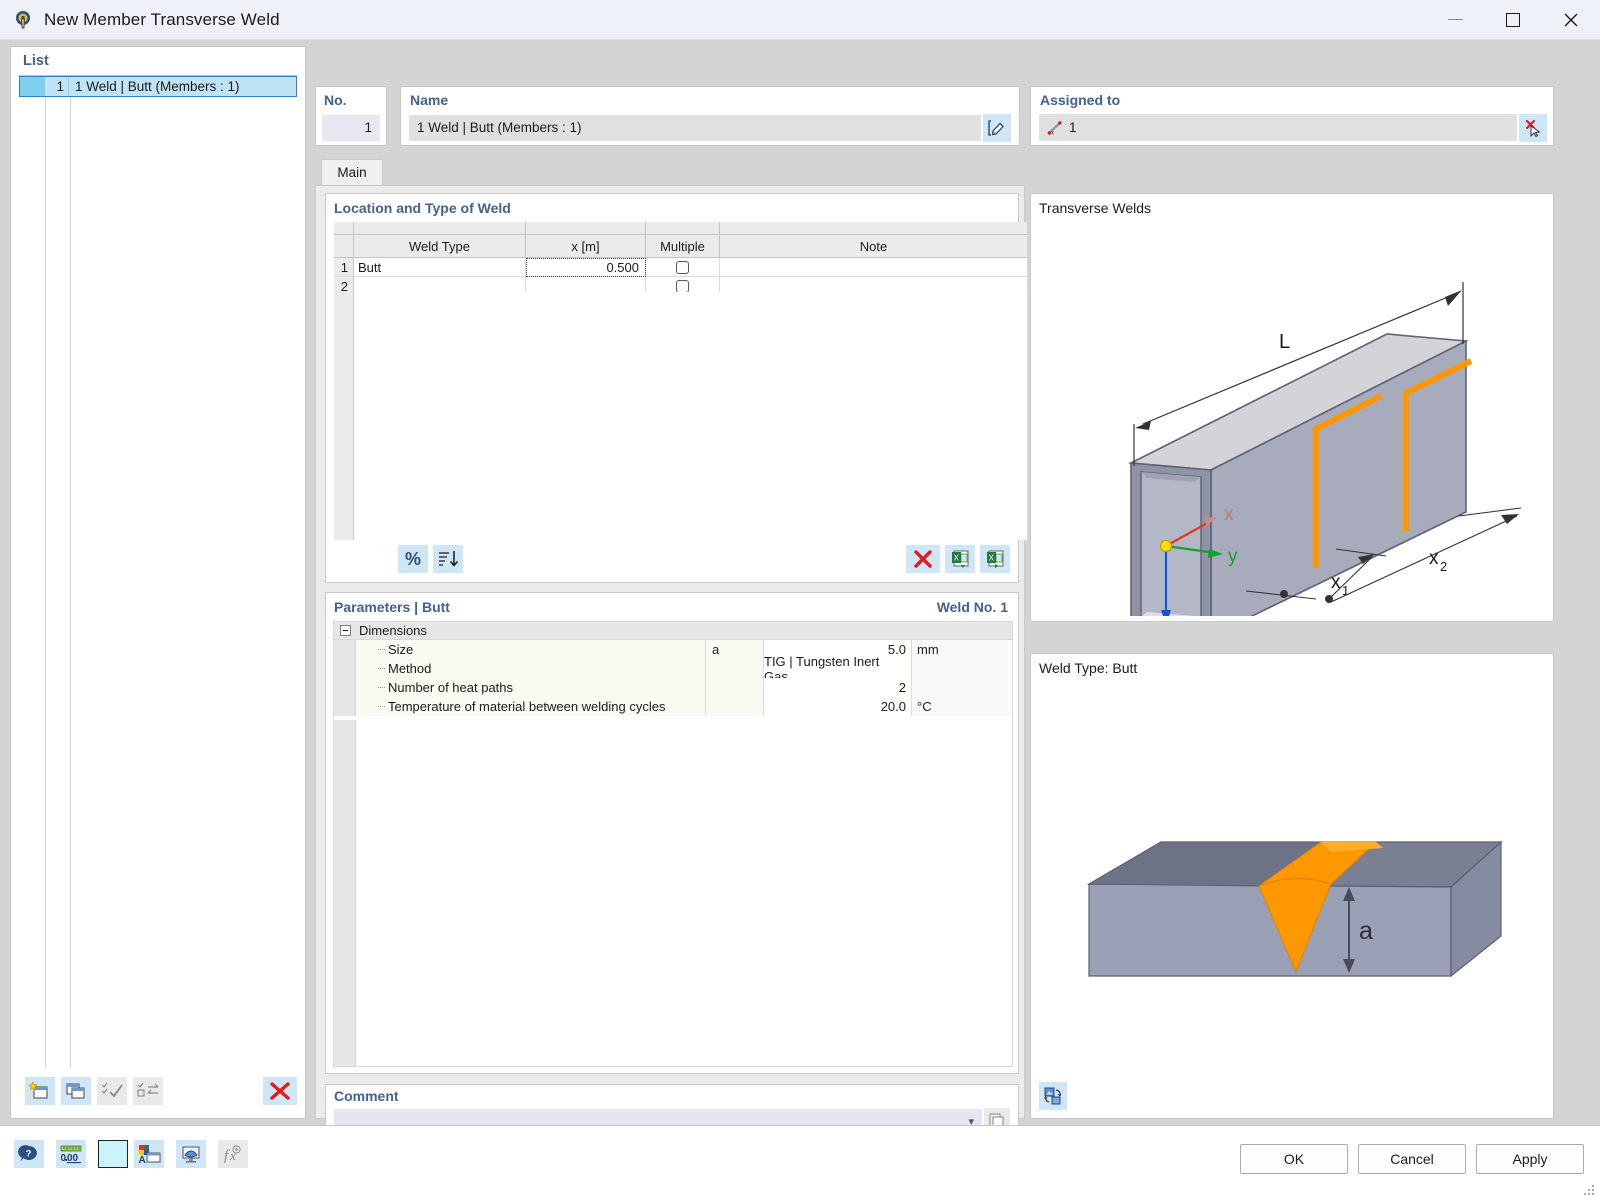 The image size is (1600, 1200). I want to click on parameter-row: Method TIG | Tungsten Inert Gas, so click(673, 669).